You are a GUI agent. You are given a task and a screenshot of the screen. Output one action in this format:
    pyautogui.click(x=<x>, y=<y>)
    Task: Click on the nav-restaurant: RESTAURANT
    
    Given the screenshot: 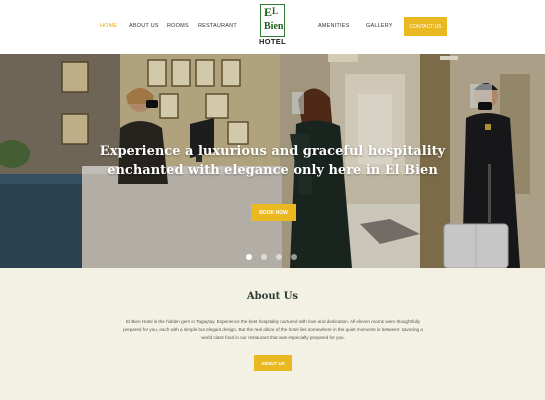 What is the action you would take?
    pyautogui.click(x=217, y=26)
    